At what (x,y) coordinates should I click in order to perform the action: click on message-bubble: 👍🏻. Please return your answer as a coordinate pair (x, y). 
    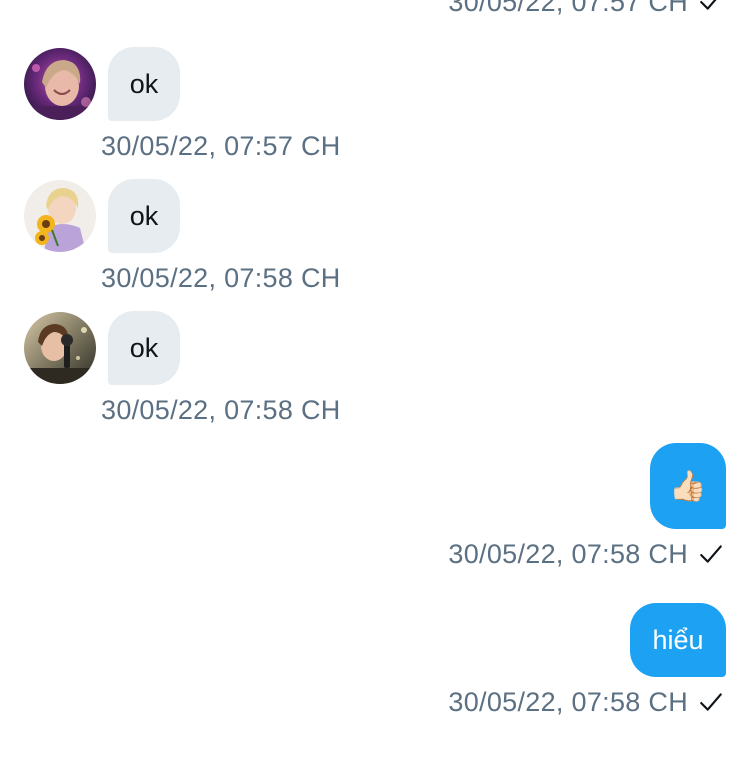
    Looking at the image, I should click on (688, 486).